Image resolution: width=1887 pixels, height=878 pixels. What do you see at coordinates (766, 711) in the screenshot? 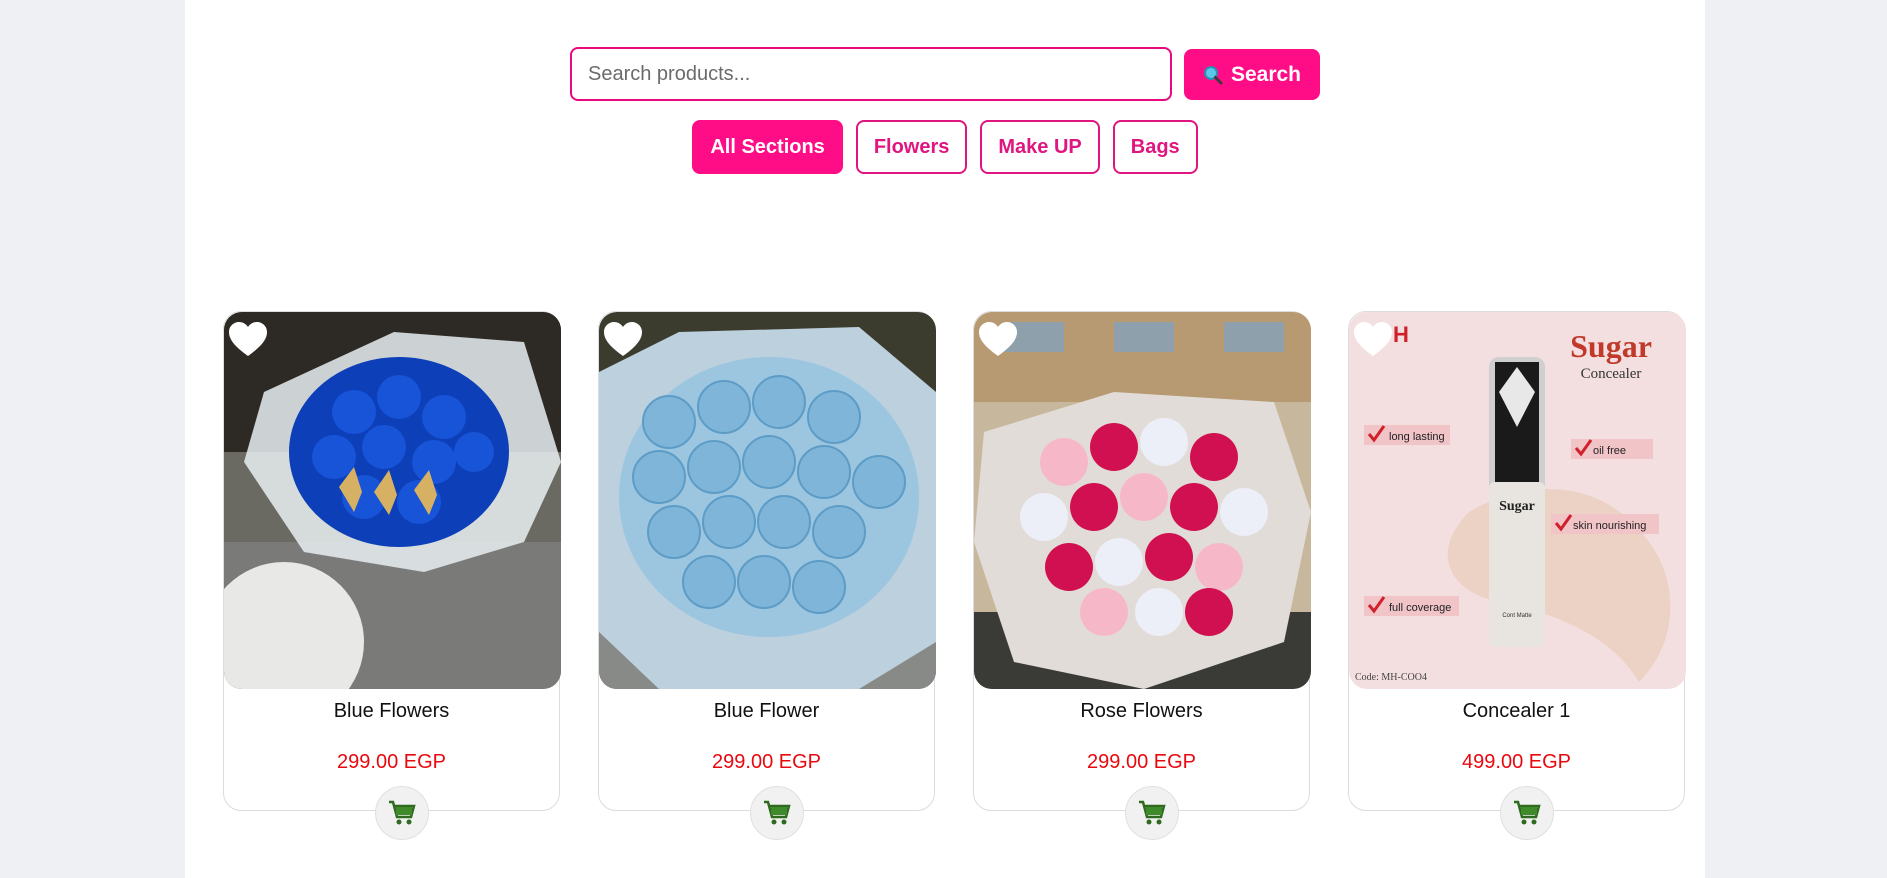
I see `product-name: Blue Flower` at bounding box center [766, 711].